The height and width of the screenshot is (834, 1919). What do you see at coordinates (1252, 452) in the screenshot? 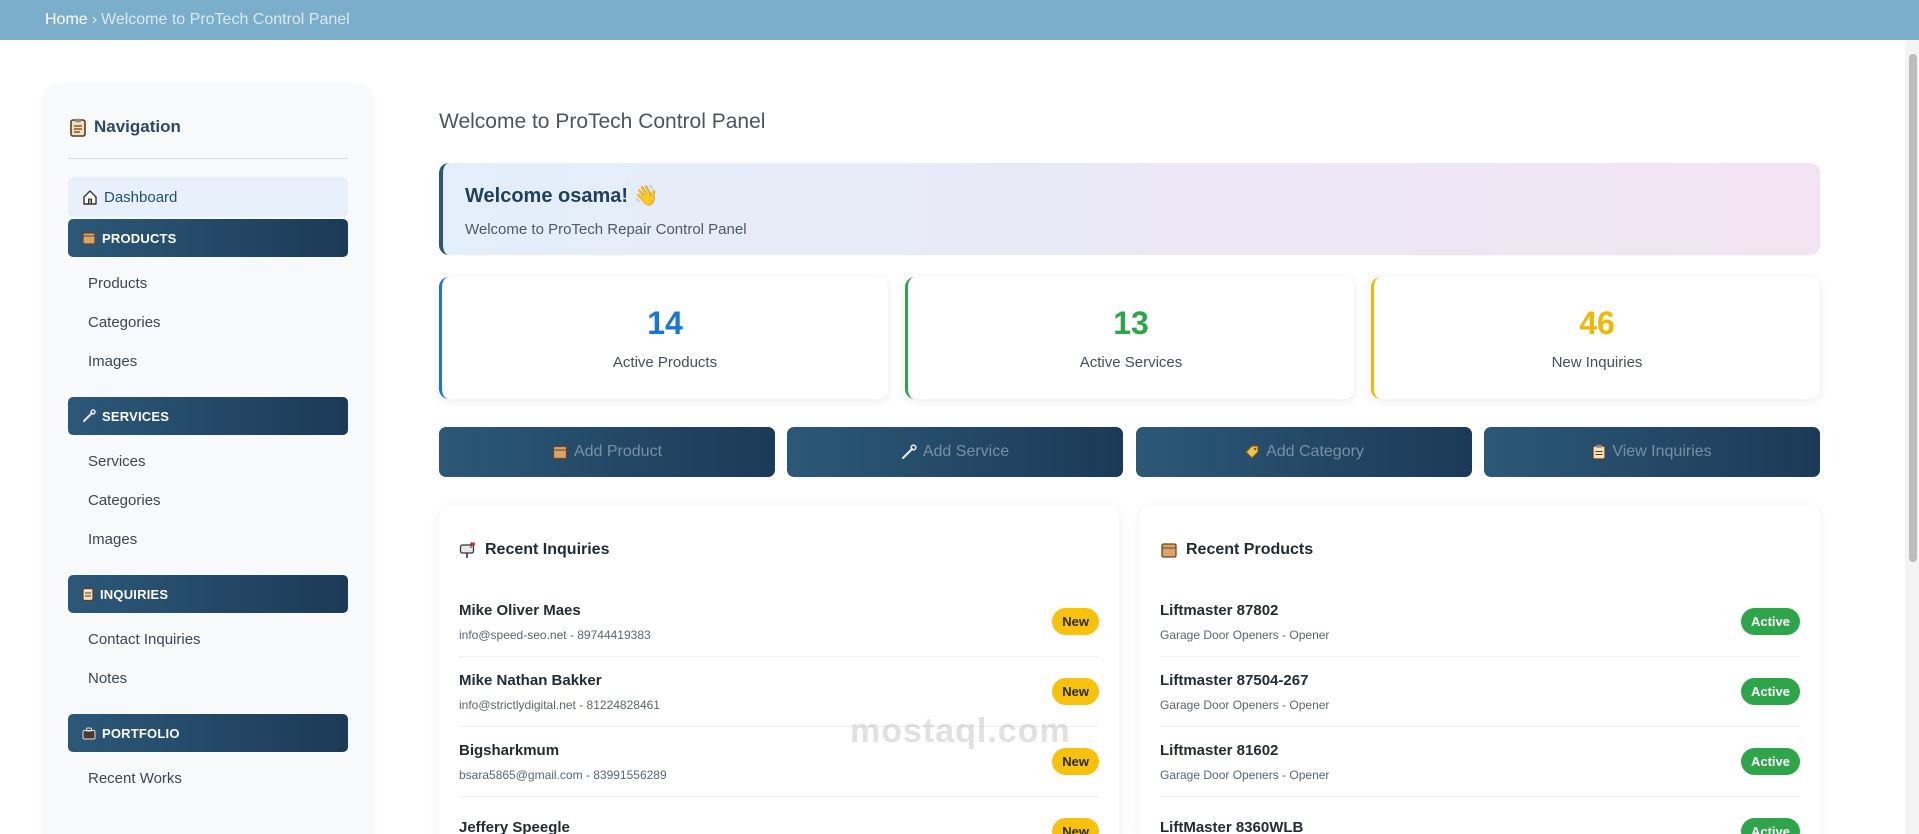
I see `tag-icon` at bounding box center [1252, 452].